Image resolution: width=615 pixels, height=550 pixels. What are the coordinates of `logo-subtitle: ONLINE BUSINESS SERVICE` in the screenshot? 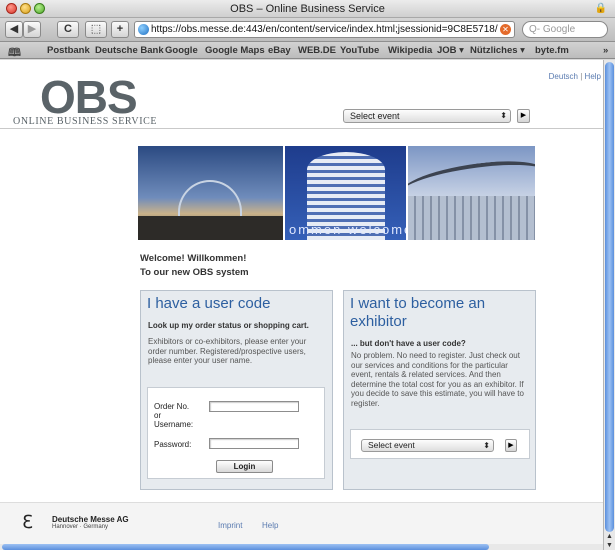 It's located at (85, 121).